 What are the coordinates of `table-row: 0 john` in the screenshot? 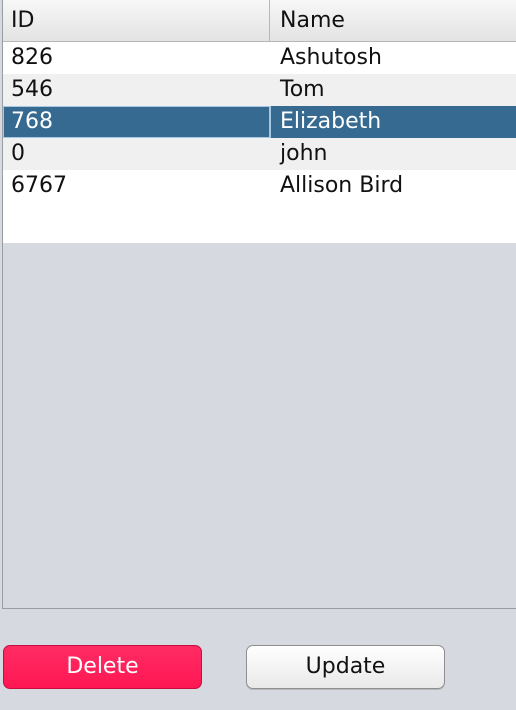 It's located at (259, 154).